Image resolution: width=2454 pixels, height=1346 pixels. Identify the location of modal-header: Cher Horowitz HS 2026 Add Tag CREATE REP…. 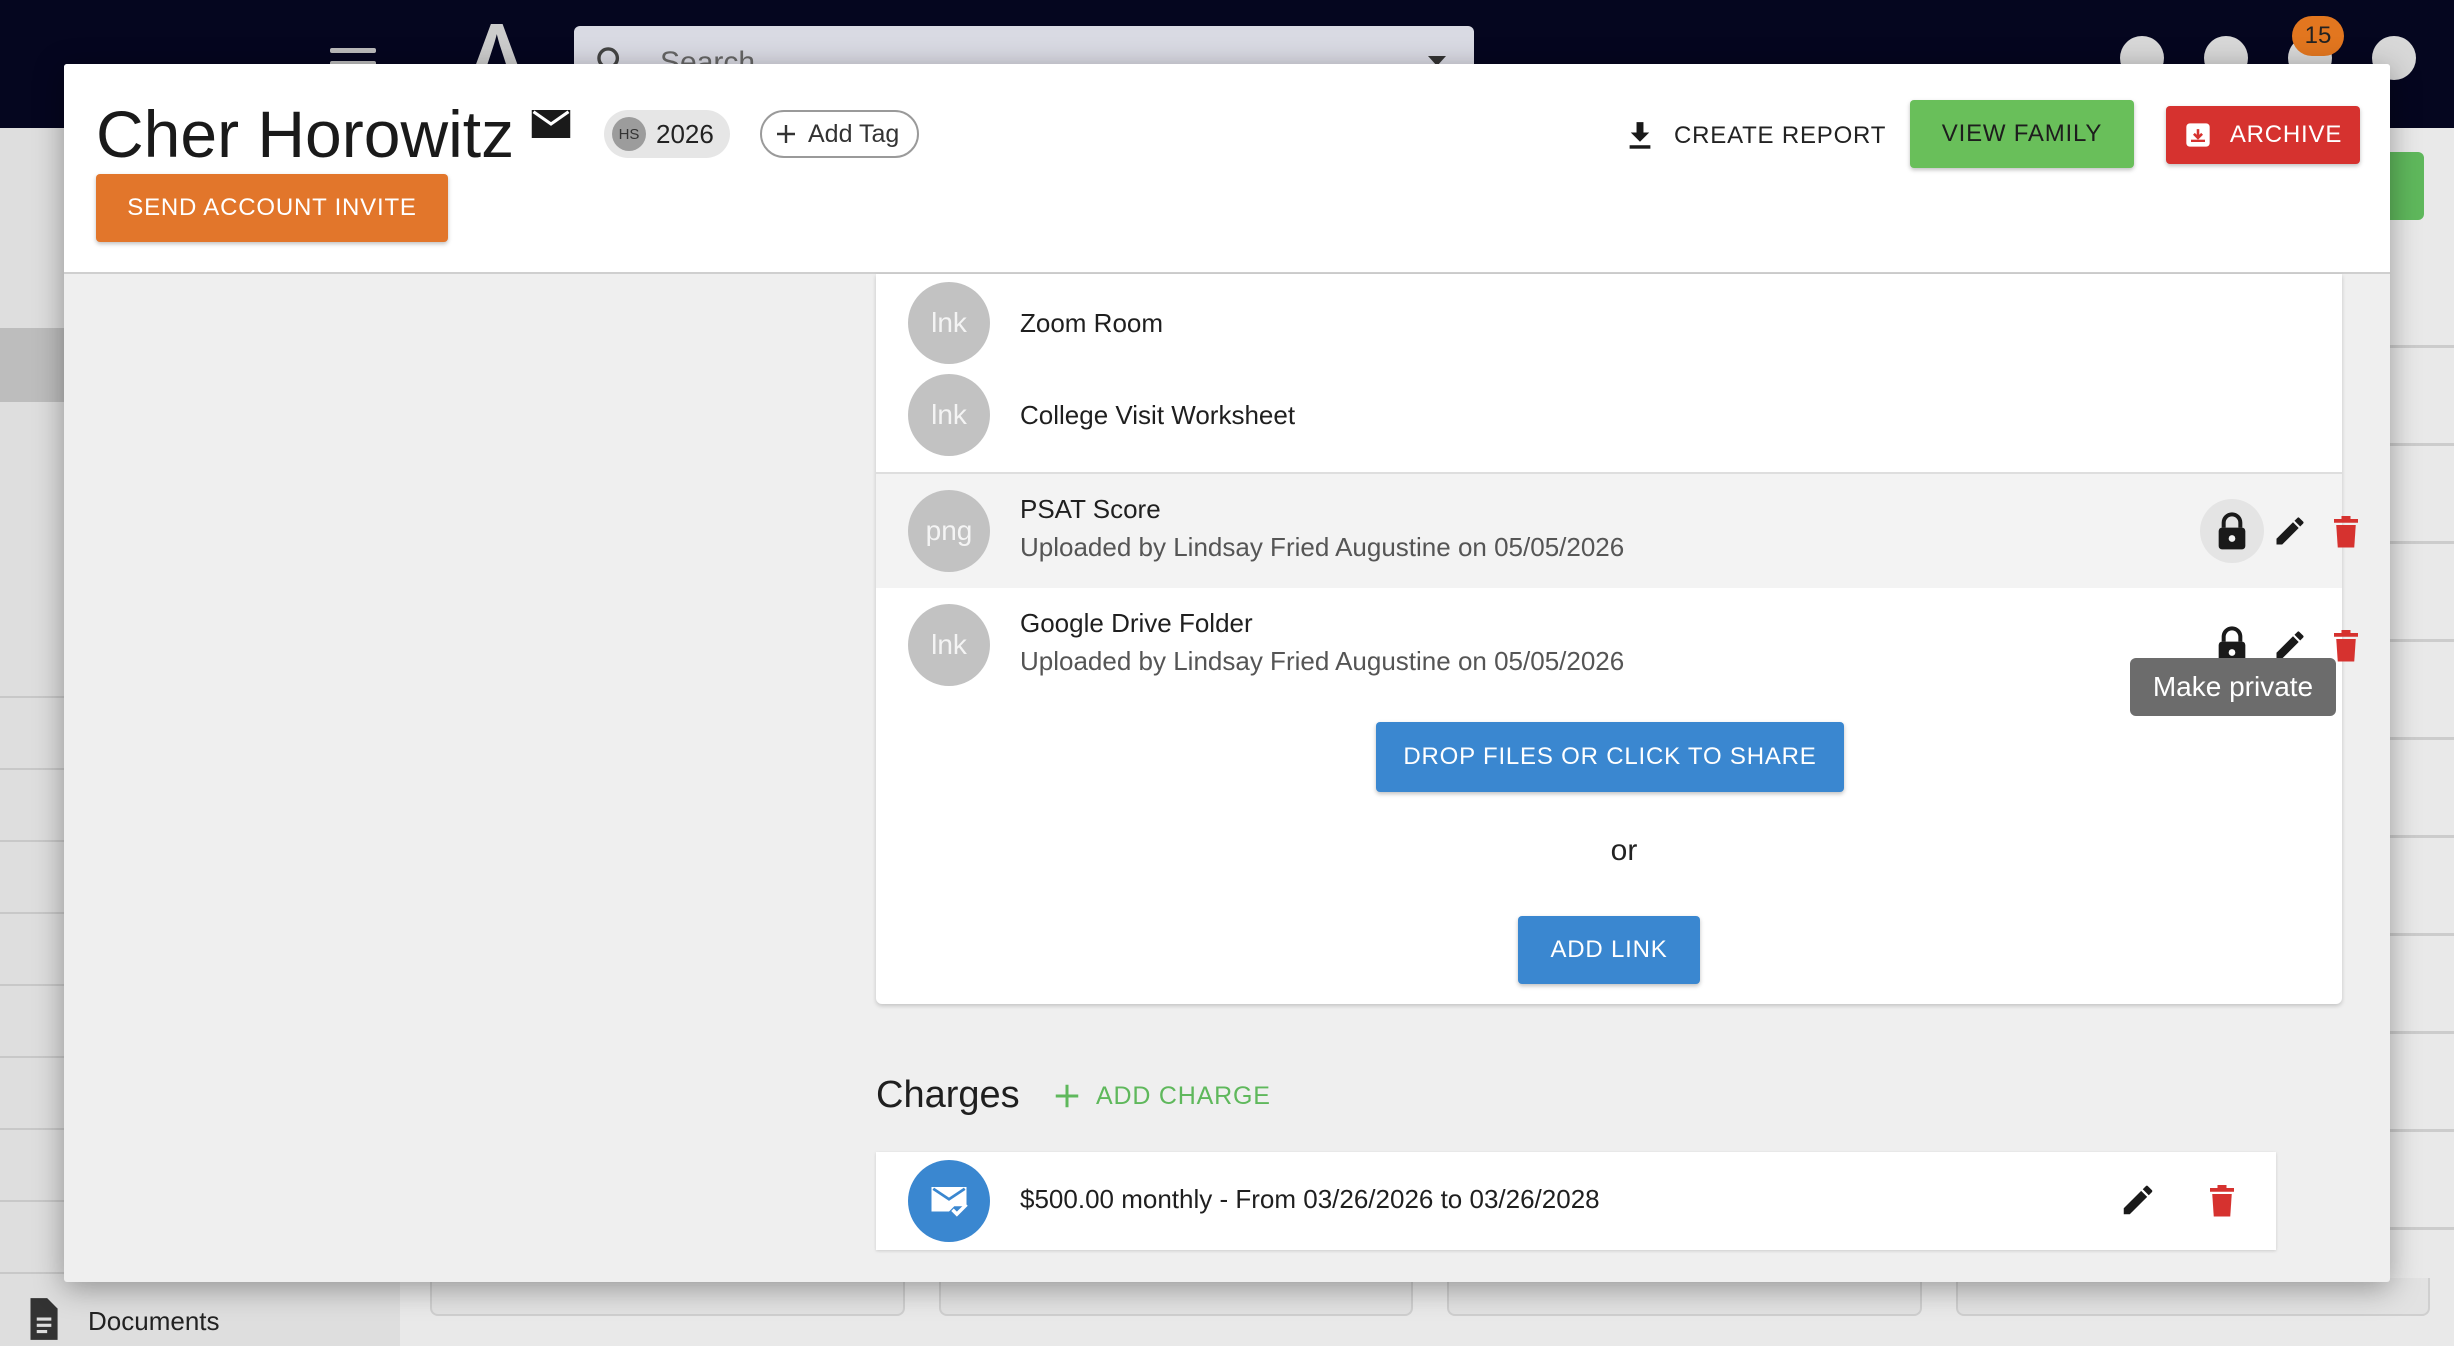
(1227, 169).